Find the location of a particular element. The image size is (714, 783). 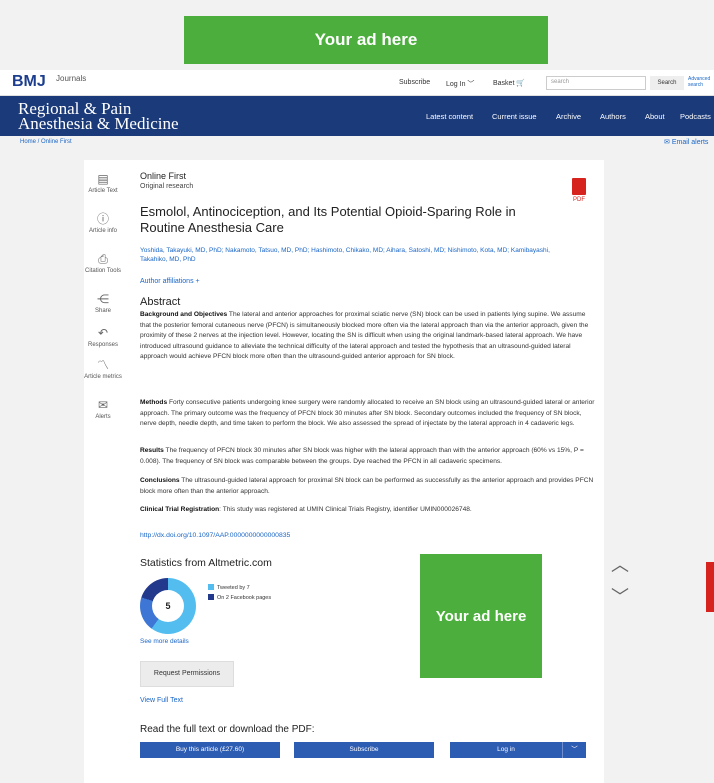

side-ad-label: Your ad here is located at coordinates (481, 616).